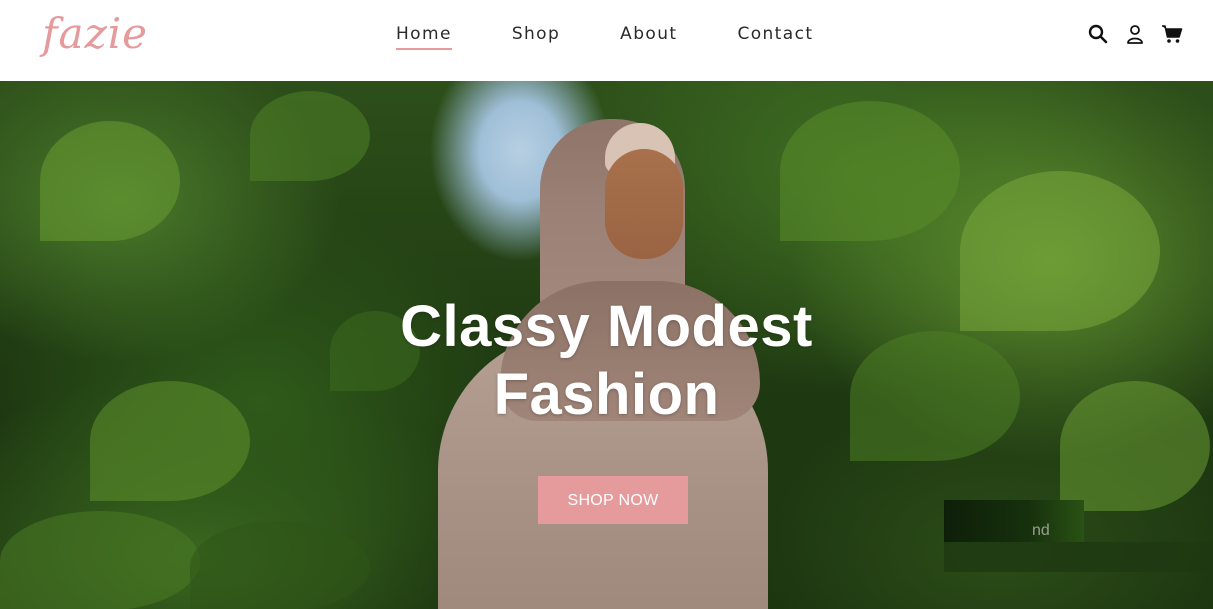 This screenshot has width=1213, height=609. I want to click on search-icon, so click(1098, 34).